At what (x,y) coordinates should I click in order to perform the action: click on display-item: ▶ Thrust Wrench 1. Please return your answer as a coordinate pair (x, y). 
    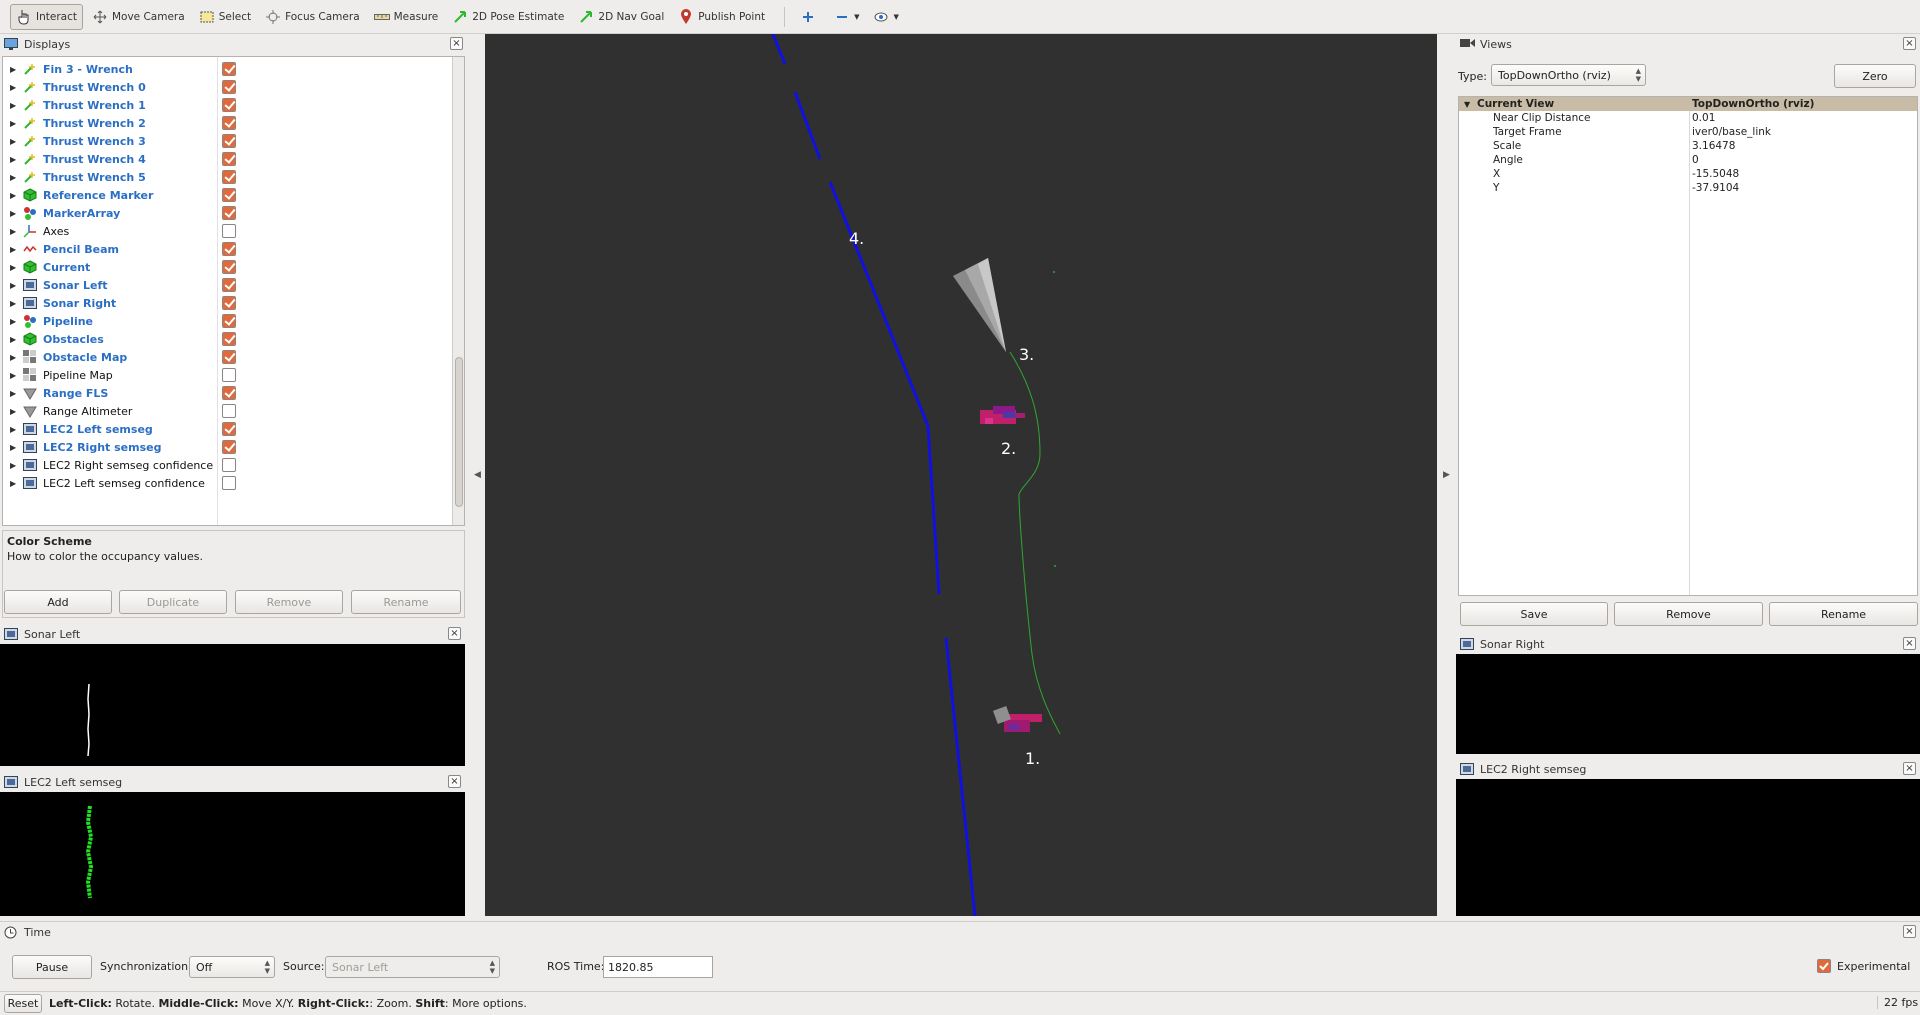
    Looking at the image, I should click on (228, 105).